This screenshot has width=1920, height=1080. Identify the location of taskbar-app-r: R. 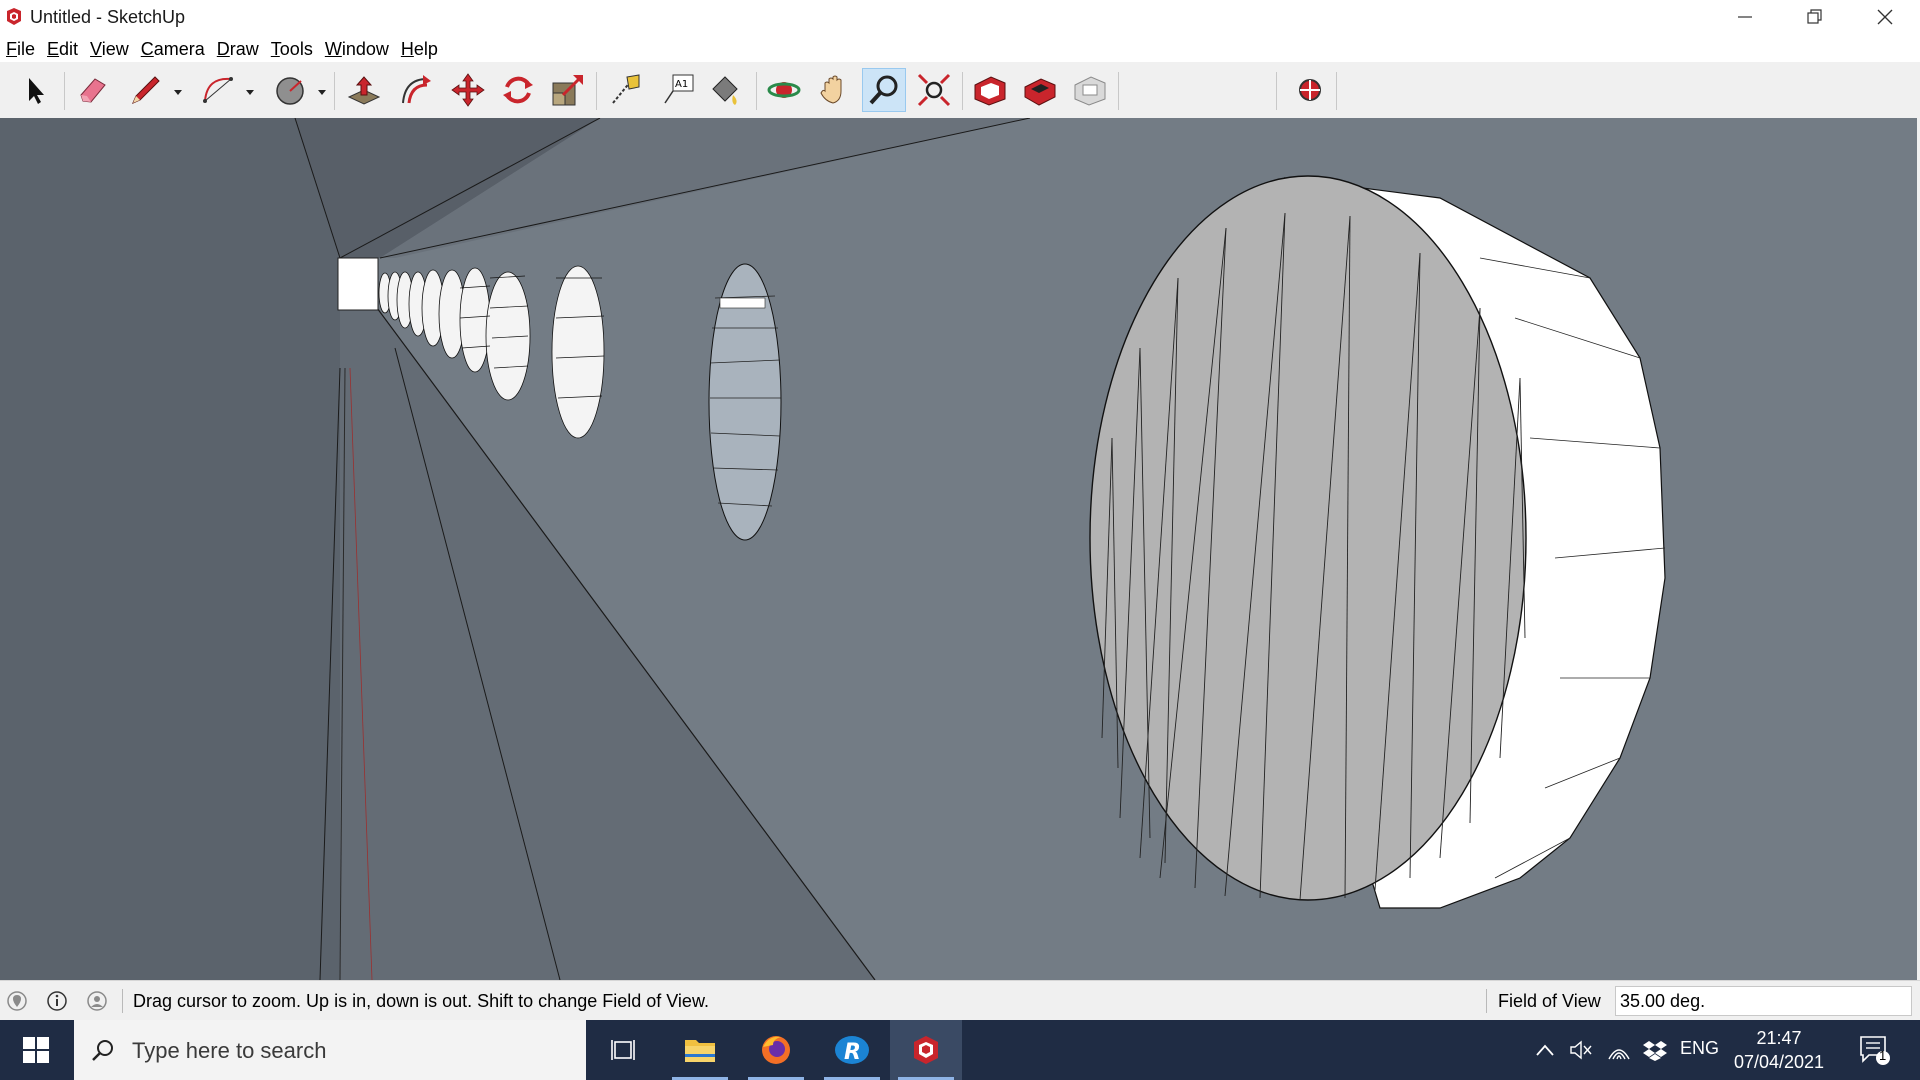
(852, 1050).